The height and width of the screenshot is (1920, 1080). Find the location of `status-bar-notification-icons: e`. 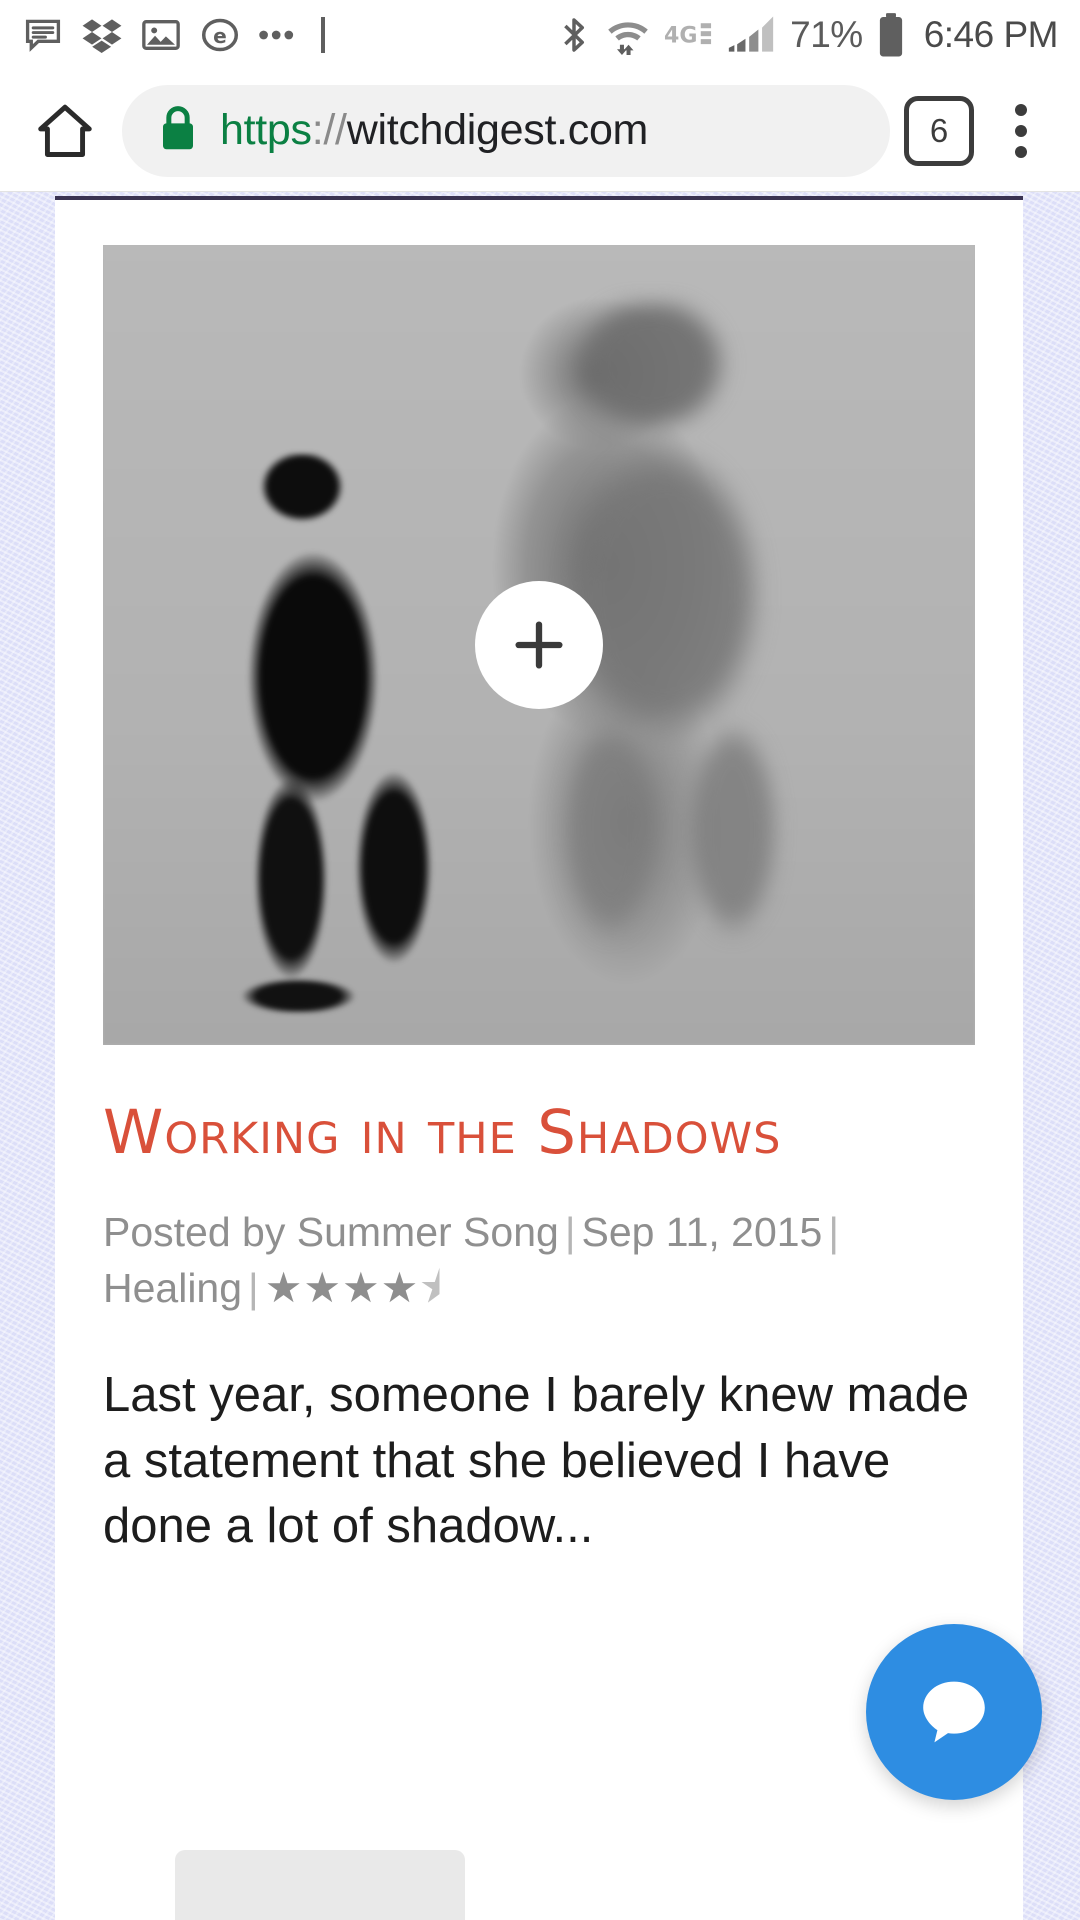

status-bar-notification-icons: e is located at coordinates (173, 35).